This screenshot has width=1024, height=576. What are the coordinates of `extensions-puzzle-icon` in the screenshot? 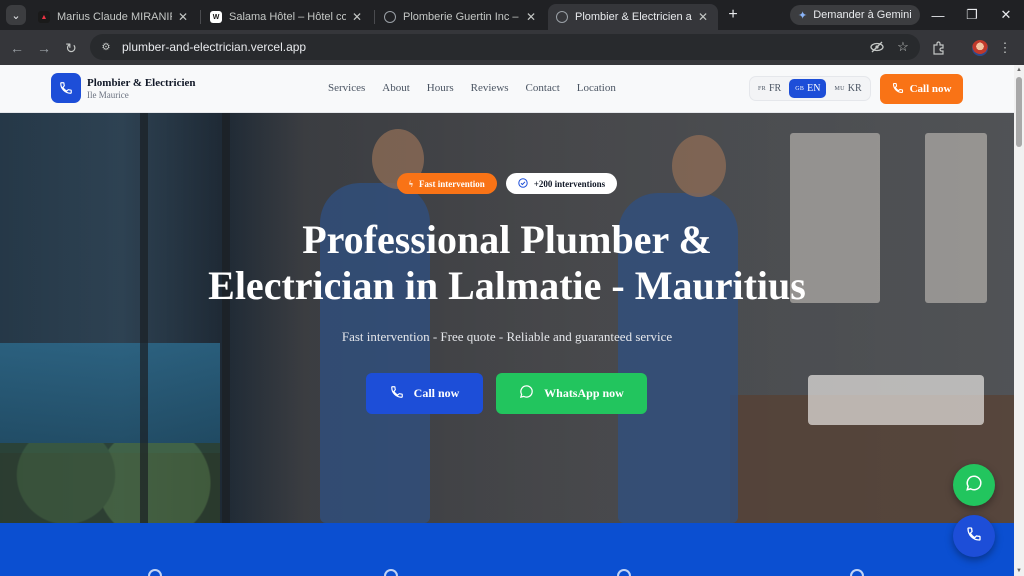 It's located at (939, 48).